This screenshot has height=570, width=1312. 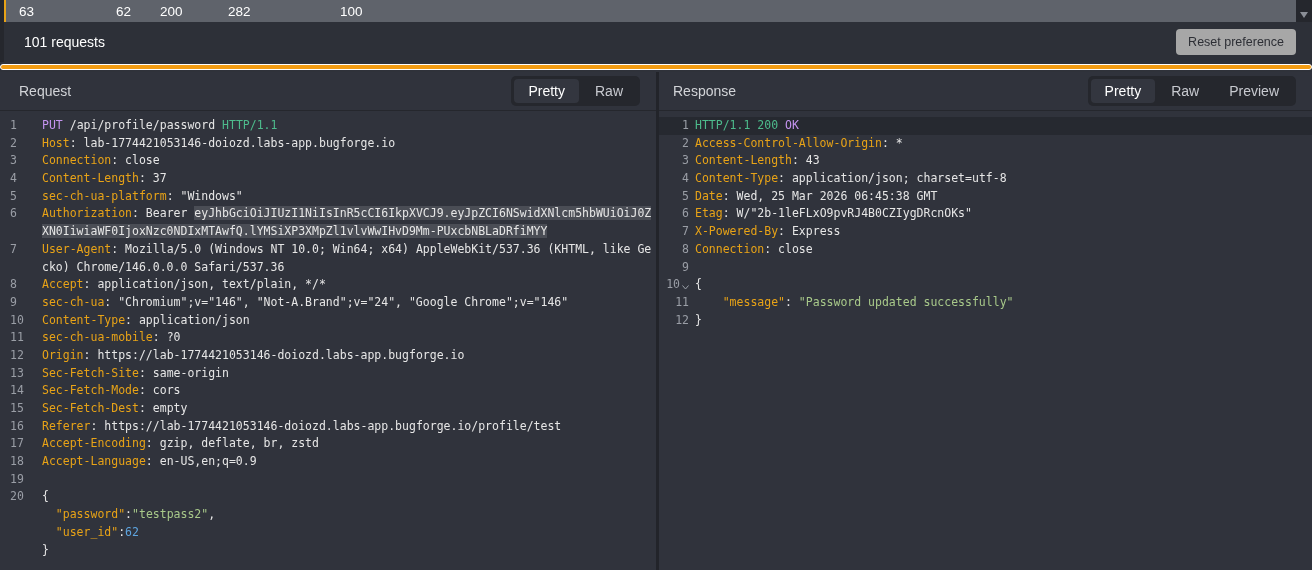 What do you see at coordinates (685, 287) in the screenshot?
I see `fold-caret-icon` at bounding box center [685, 287].